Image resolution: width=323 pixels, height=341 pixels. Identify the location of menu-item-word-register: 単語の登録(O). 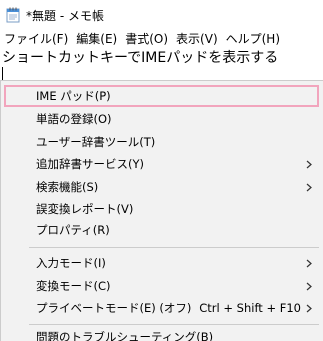
(162, 119).